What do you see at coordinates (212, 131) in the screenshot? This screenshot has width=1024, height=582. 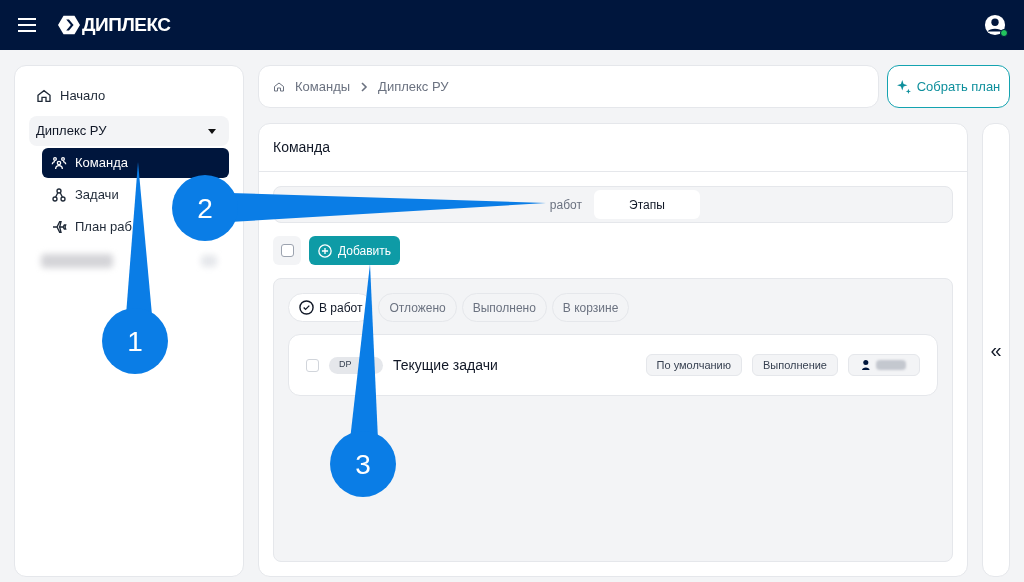 I see `caret-icon` at bounding box center [212, 131].